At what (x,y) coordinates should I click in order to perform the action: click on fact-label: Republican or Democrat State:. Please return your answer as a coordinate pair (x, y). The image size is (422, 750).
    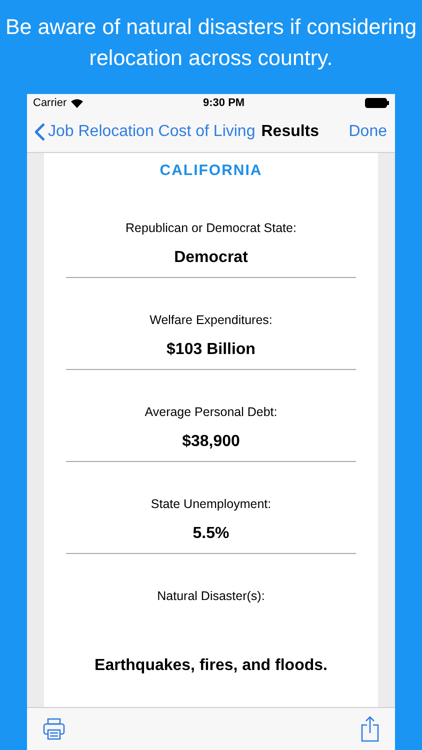
    Looking at the image, I should click on (211, 228).